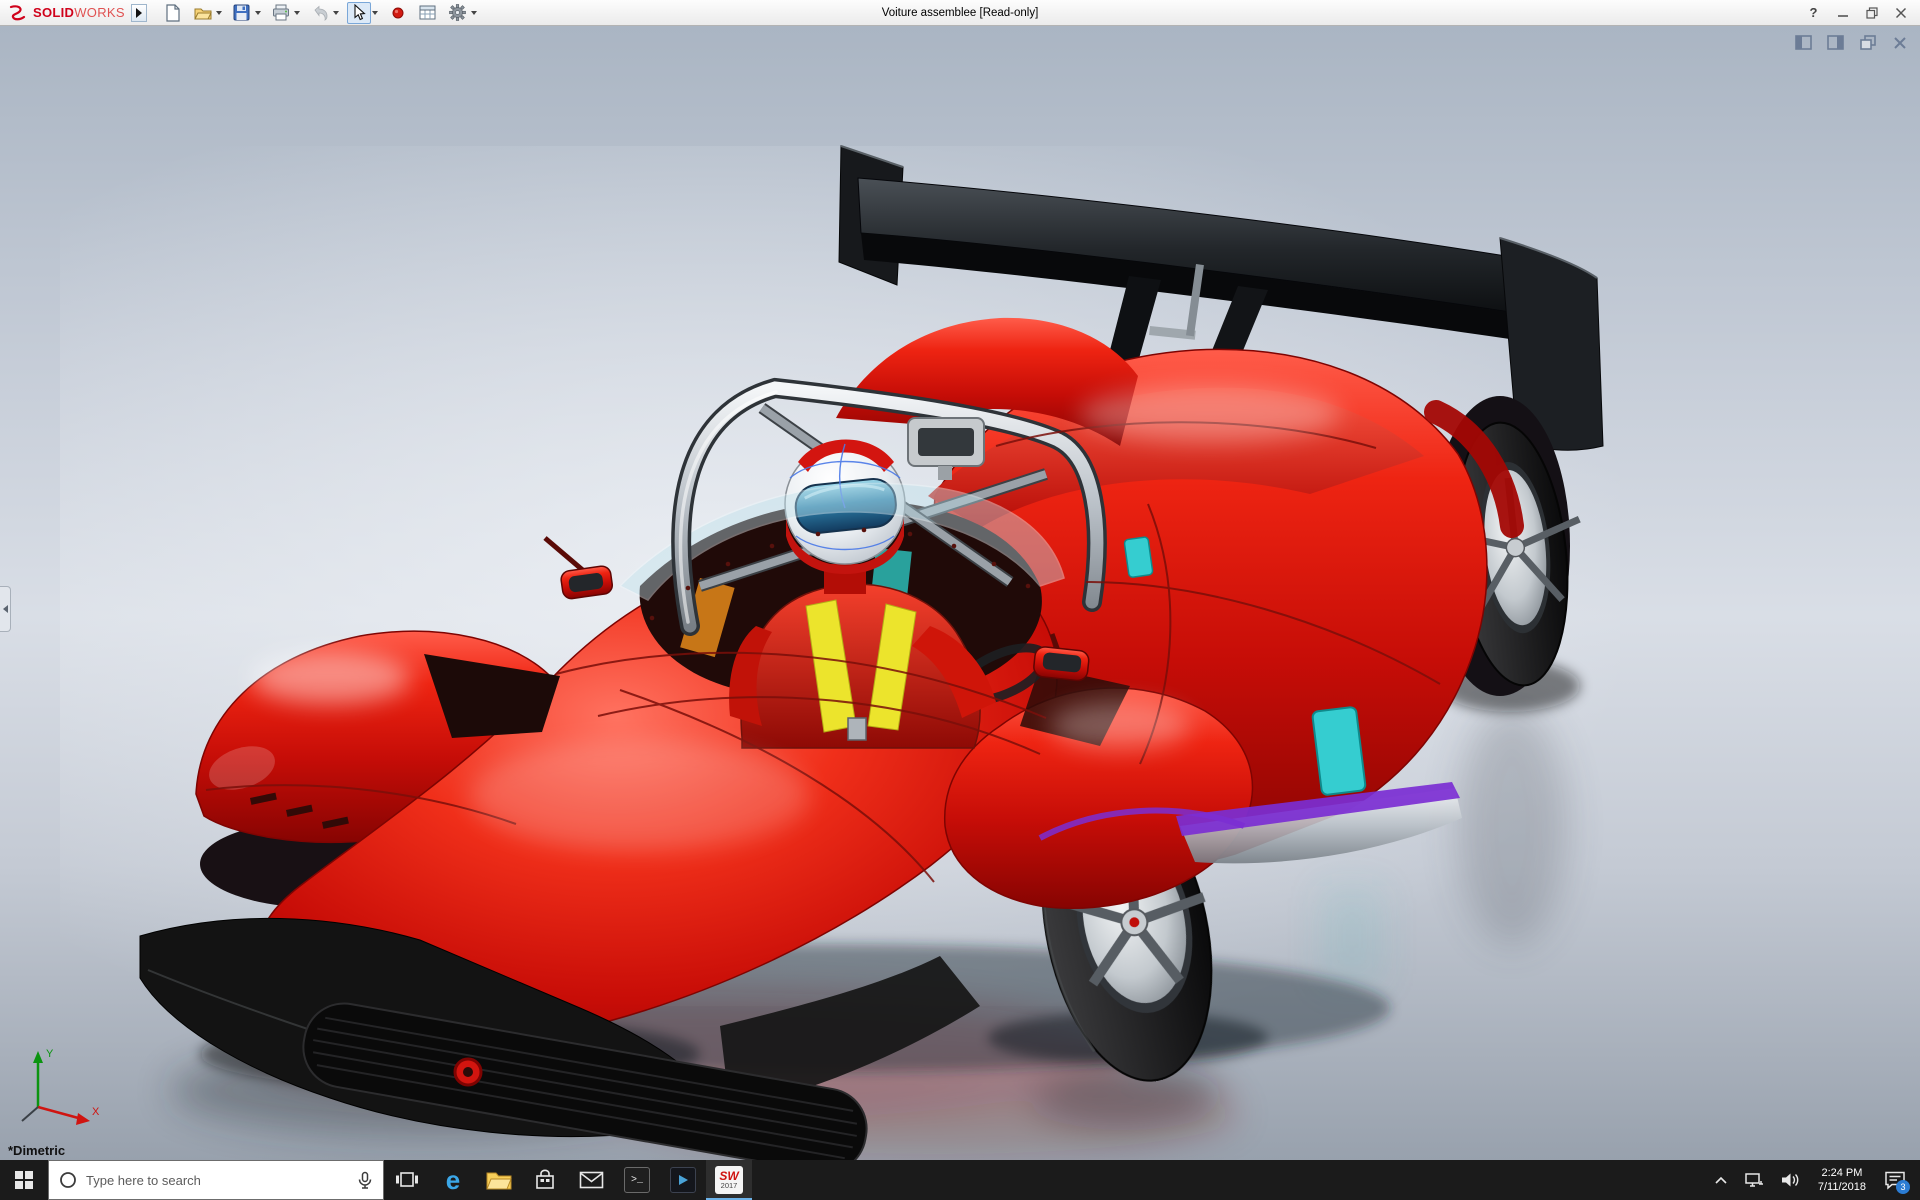  I want to click on options-gear-icon, so click(458, 12).